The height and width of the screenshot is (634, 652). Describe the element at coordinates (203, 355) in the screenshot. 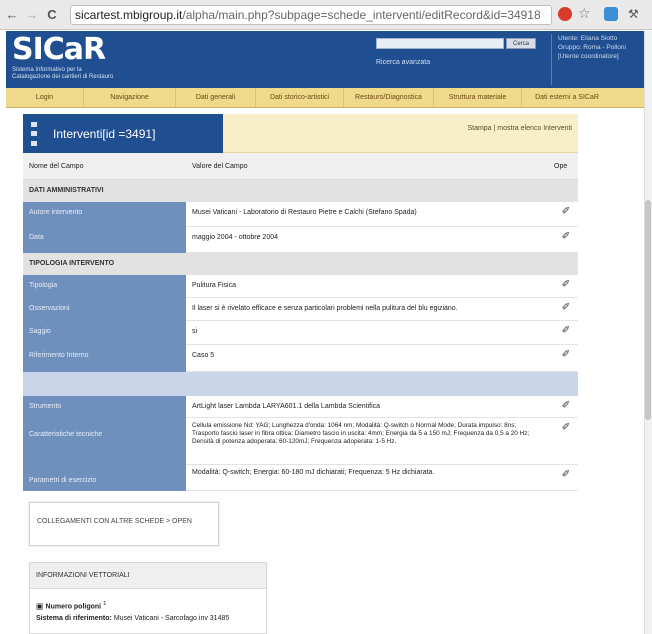

I see `field-value: Caso 5` at that location.